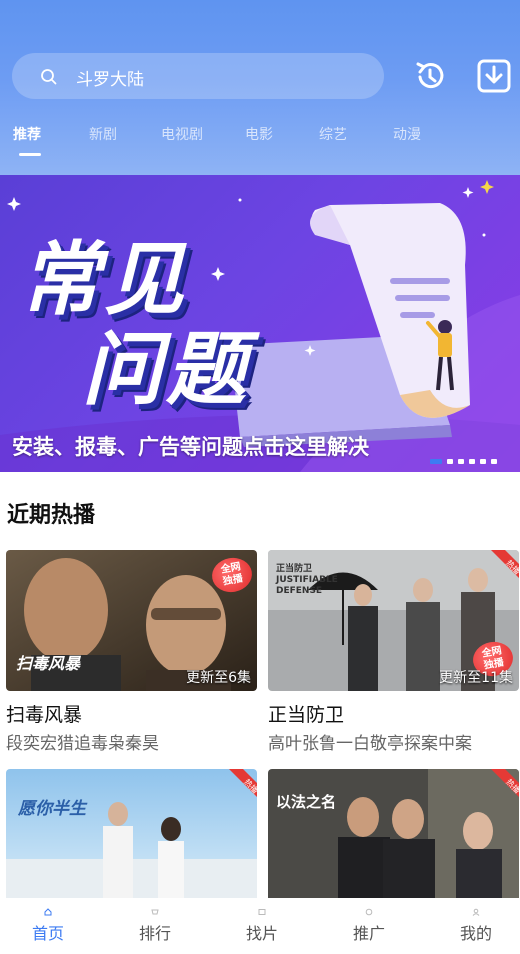  I want to click on tab-tv: 电视剧, so click(182, 134).